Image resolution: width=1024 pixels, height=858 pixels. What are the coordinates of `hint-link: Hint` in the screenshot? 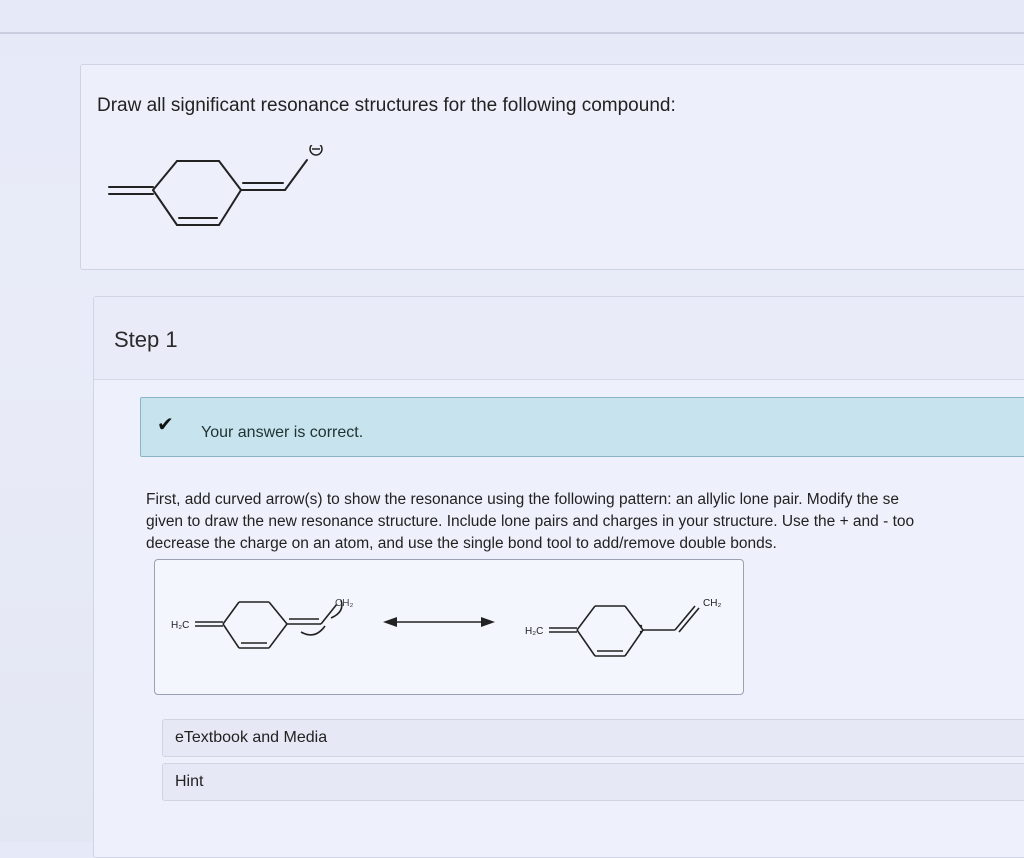 It's located at (593, 782).